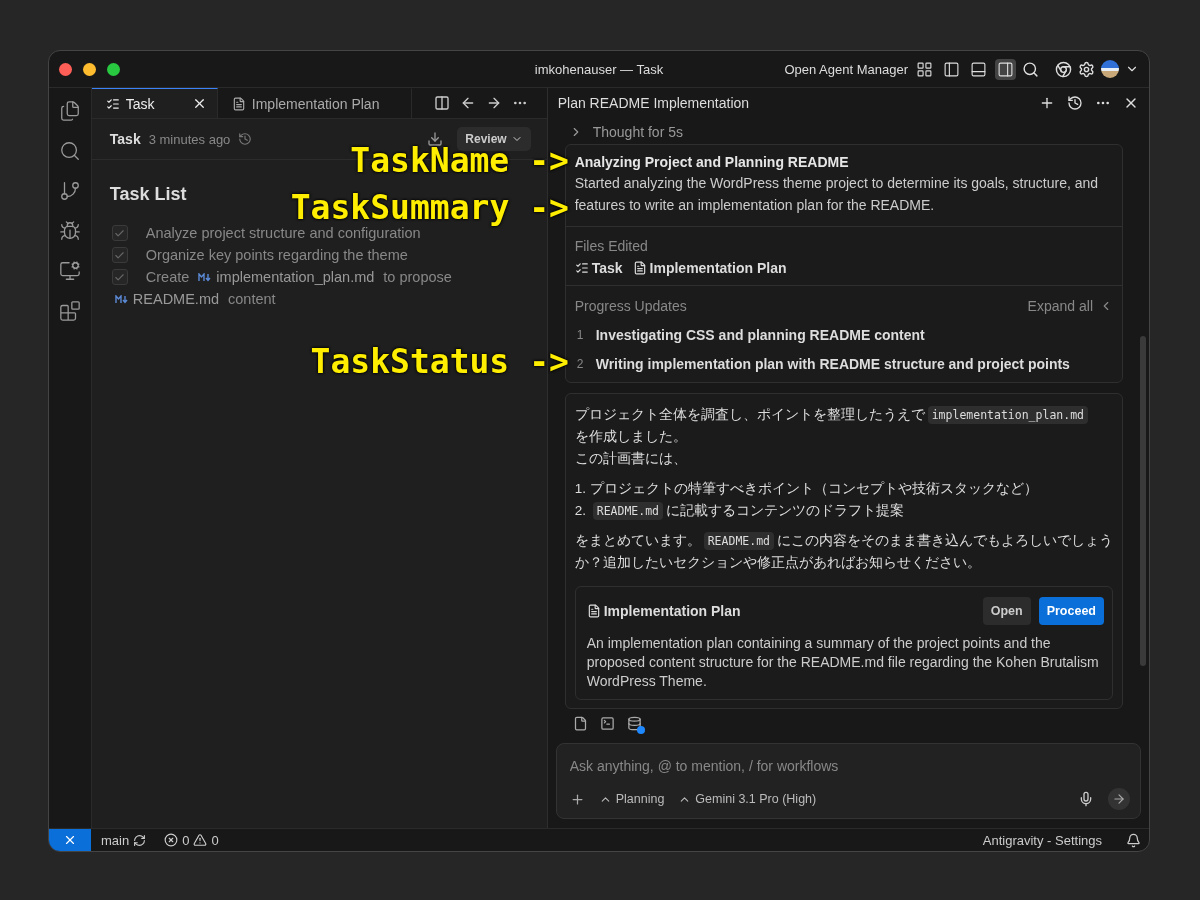 The width and height of the screenshot is (1200, 900). Describe the element at coordinates (1086, 799) in the screenshot. I see `microphone-icon` at that location.